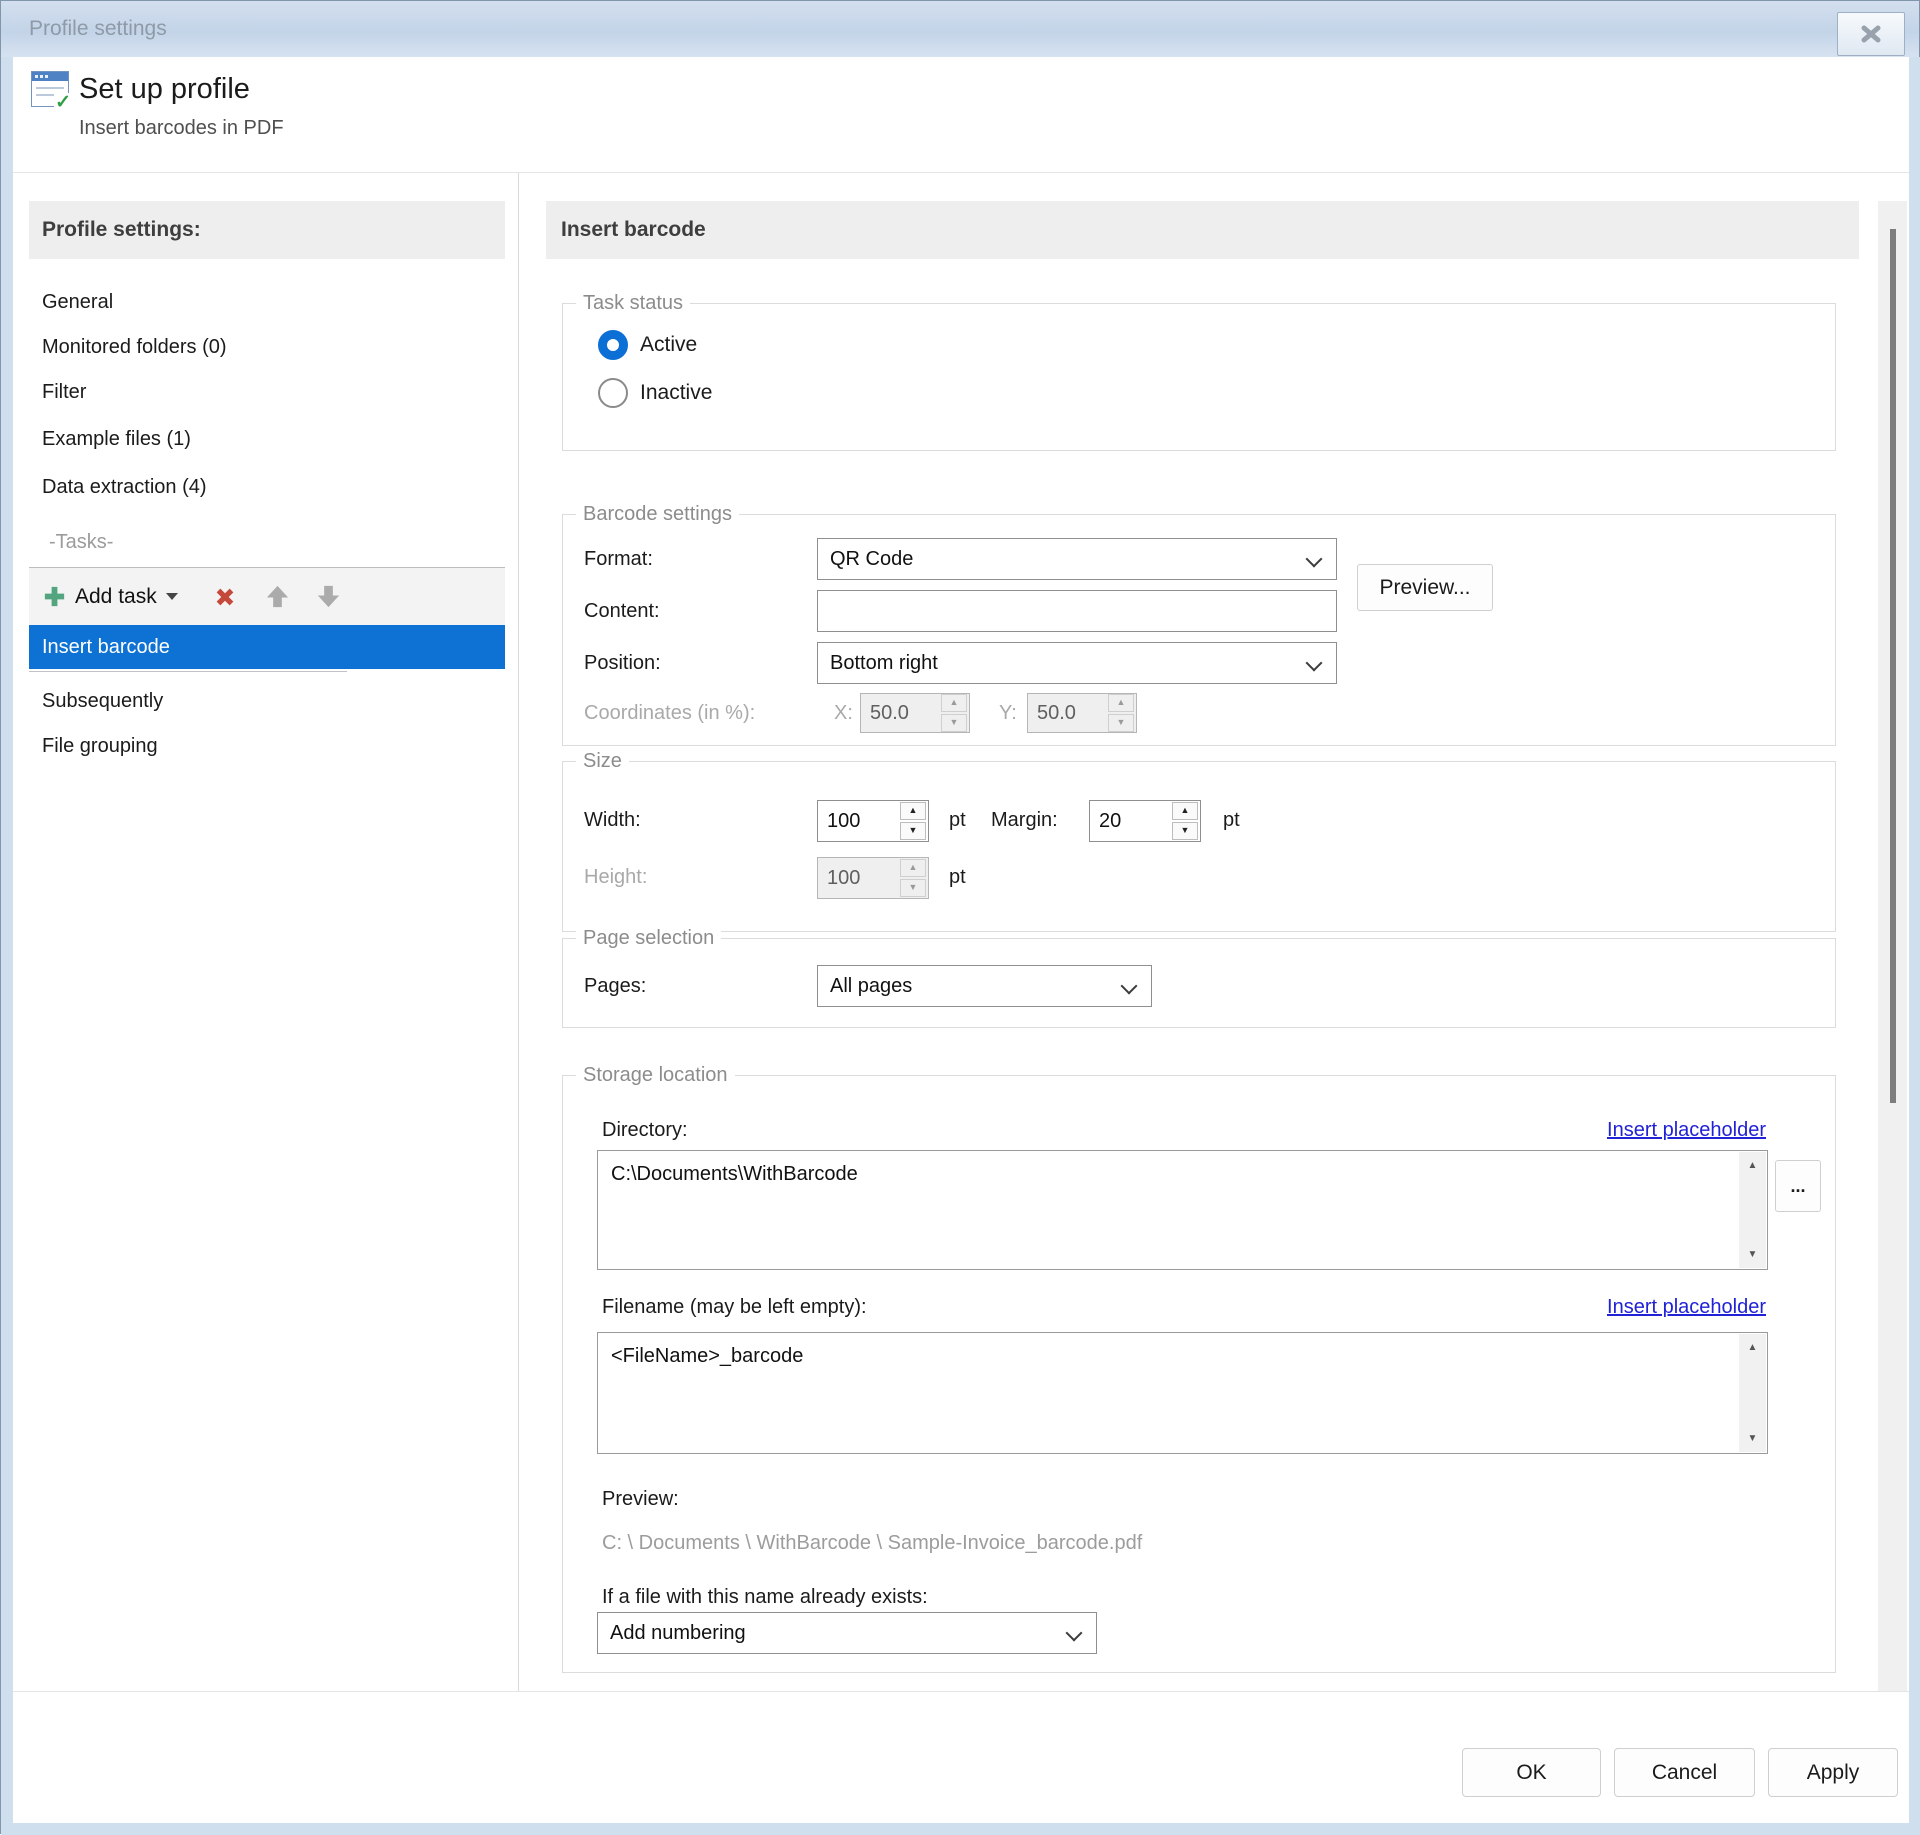  What do you see at coordinates (622, 663) in the screenshot?
I see `position-label: Position:` at bounding box center [622, 663].